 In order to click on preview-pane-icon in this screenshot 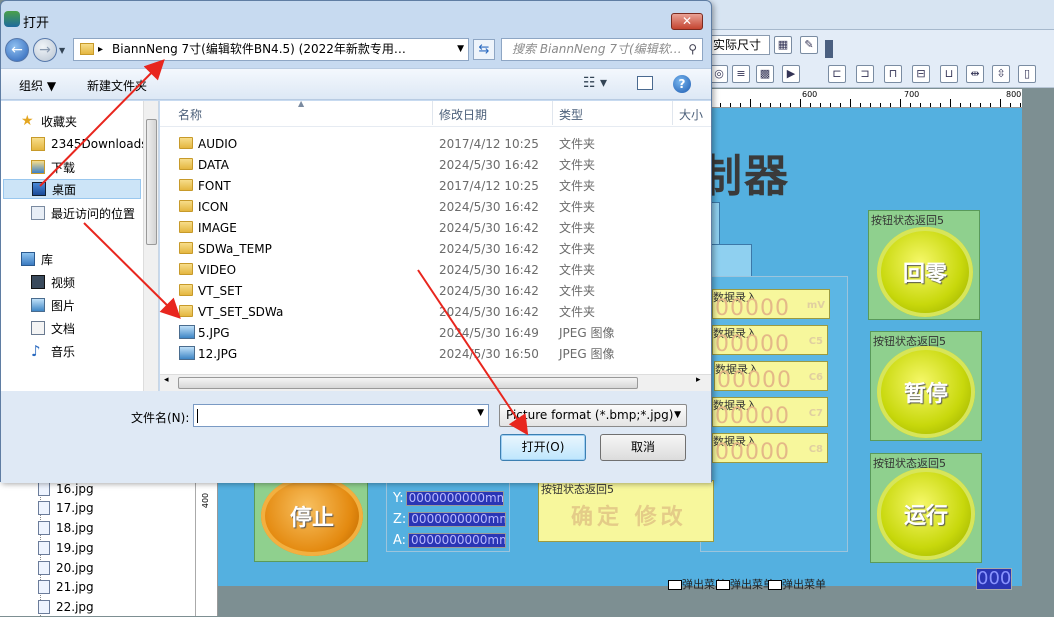, I will do `click(645, 83)`.